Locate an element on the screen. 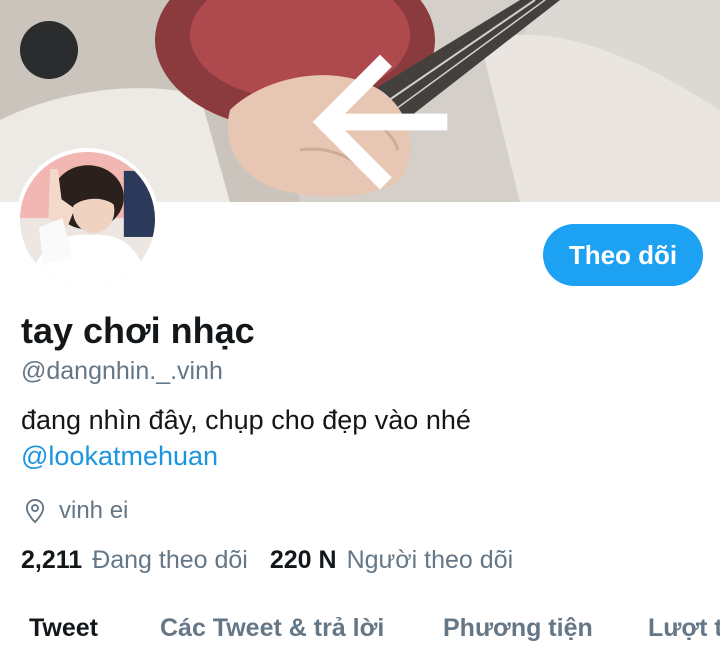 The height and width of the screenshot is (661, 720). followers-count-link: 220 N Người theo dõi is located at coordinates (391, 560).